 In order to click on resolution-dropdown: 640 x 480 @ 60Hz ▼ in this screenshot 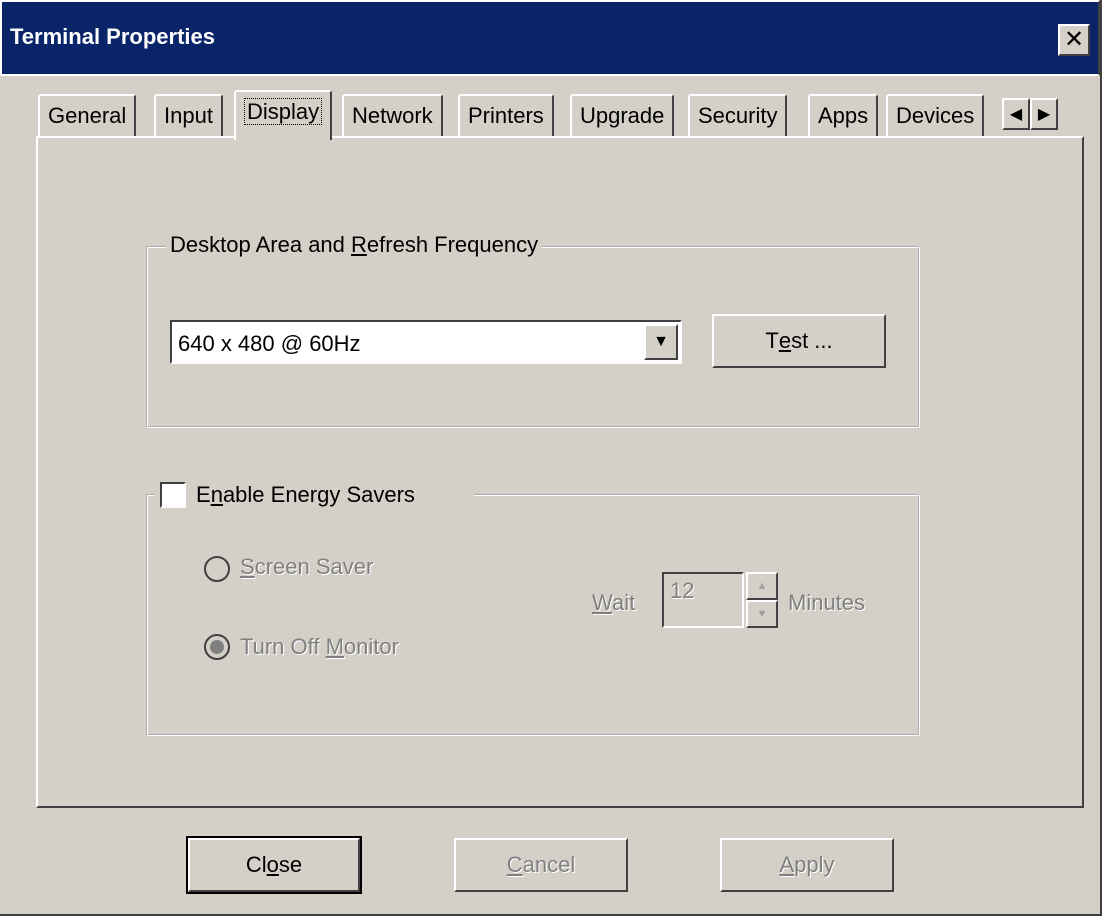, I will do `click(426, 342)`.